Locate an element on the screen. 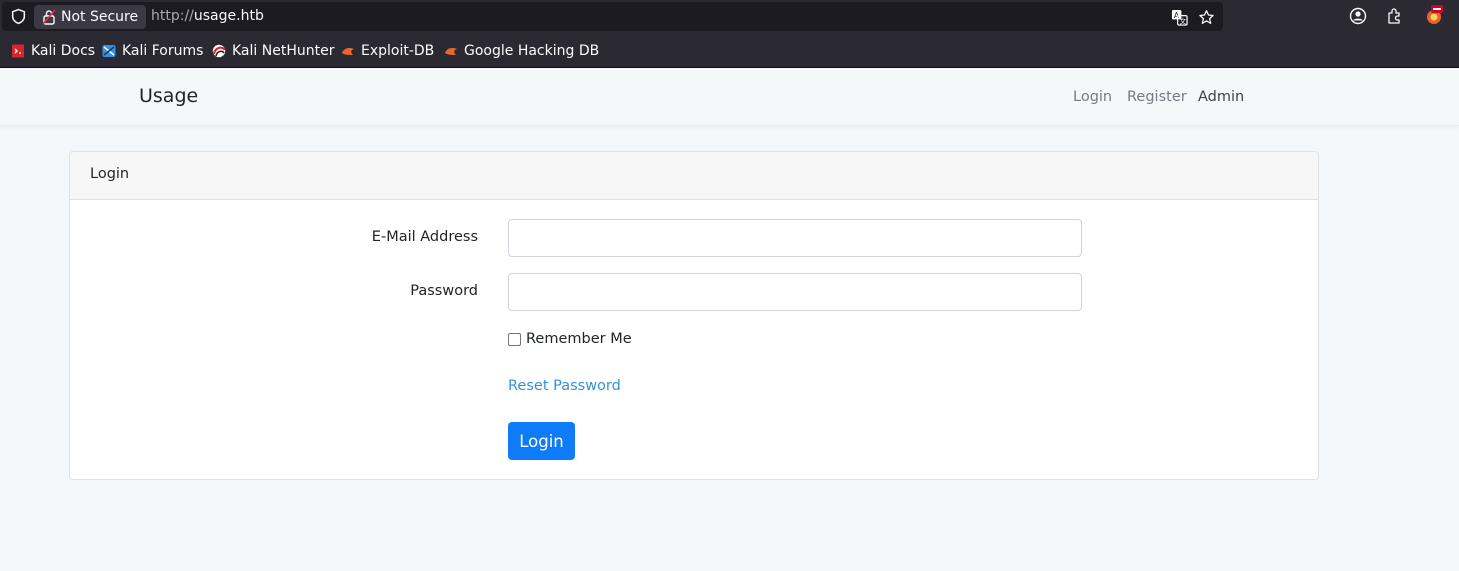 The width and height of the screenshot is (1459, 571). email-label: E-Mail Address is located at coordinates (424, 237).